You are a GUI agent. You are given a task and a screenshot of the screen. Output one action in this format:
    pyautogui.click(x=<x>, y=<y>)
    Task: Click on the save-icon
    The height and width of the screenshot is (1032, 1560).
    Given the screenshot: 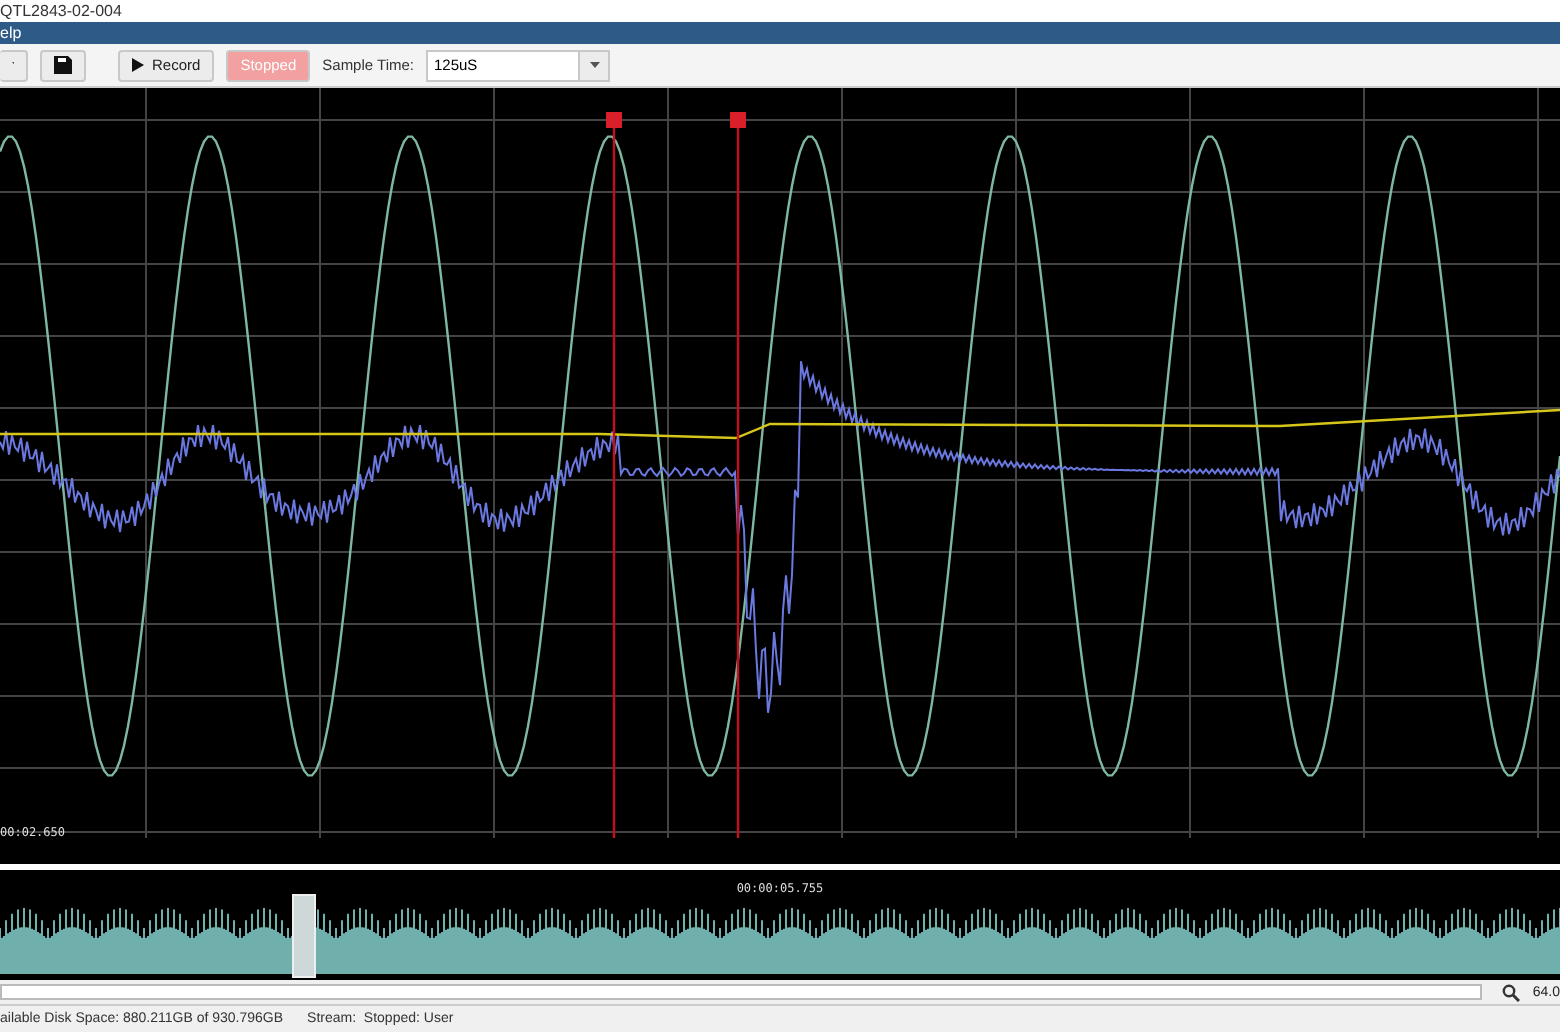 What is the action you would take?
    pyautogui.click(x=63, y=65)
    